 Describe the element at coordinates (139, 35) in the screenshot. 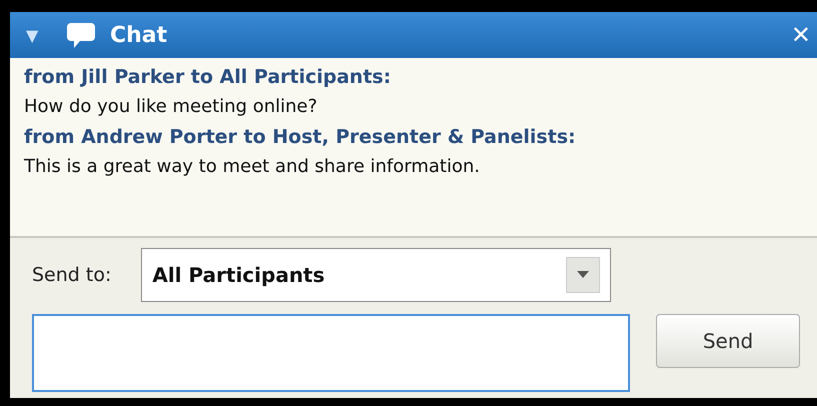

I see `window-title: Chat` at that location.